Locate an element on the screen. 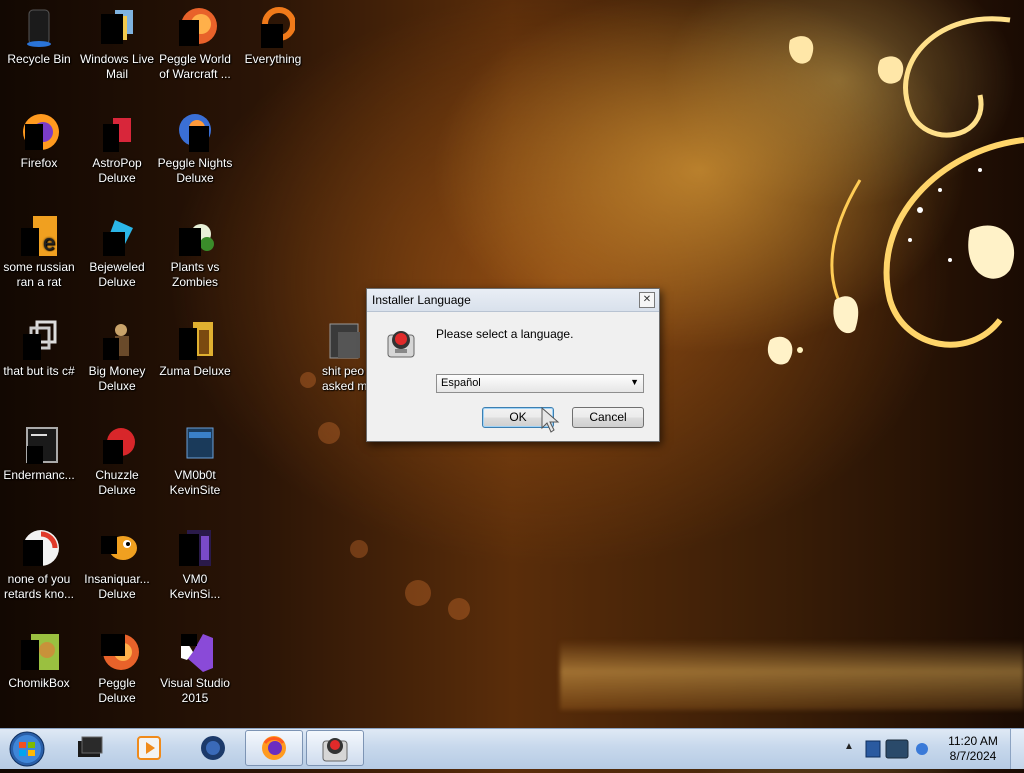 This screenshot has height=773, width=1024. desktop-icon-chuzzle: Chuzzle Deluxe is located at coordinates (117, 460).